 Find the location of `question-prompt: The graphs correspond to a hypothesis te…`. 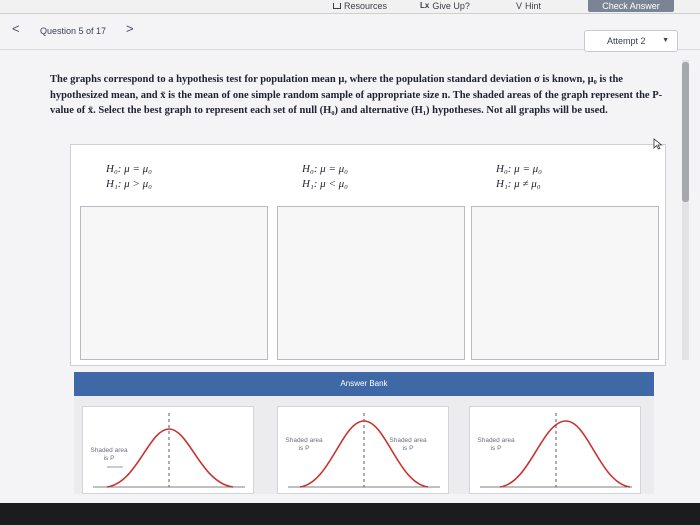

question-prompt: The graphs correspond to a hypothesis te… is located at coordinates (356, 95).